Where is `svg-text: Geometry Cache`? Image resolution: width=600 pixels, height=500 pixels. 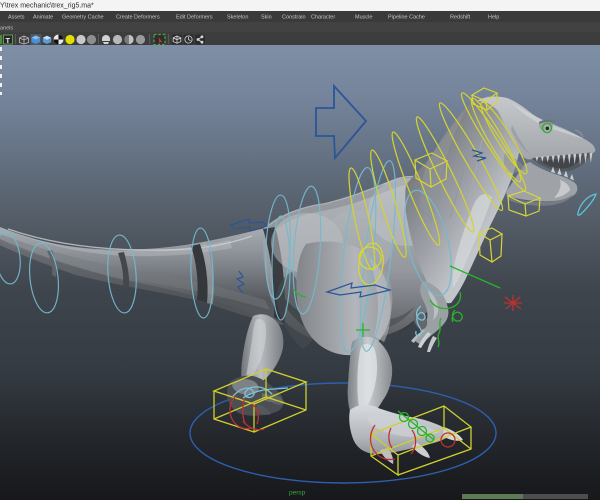
svg-text: Geometry Cache is located at coordinates (83, 18).